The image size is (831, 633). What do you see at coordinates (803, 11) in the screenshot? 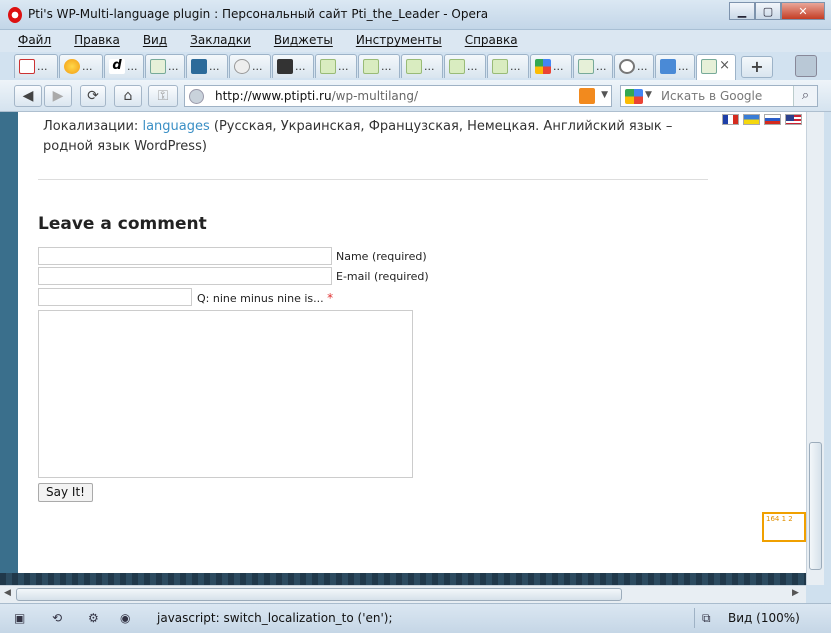
I see `close-button: ✕` at bounding box center [803, 11].